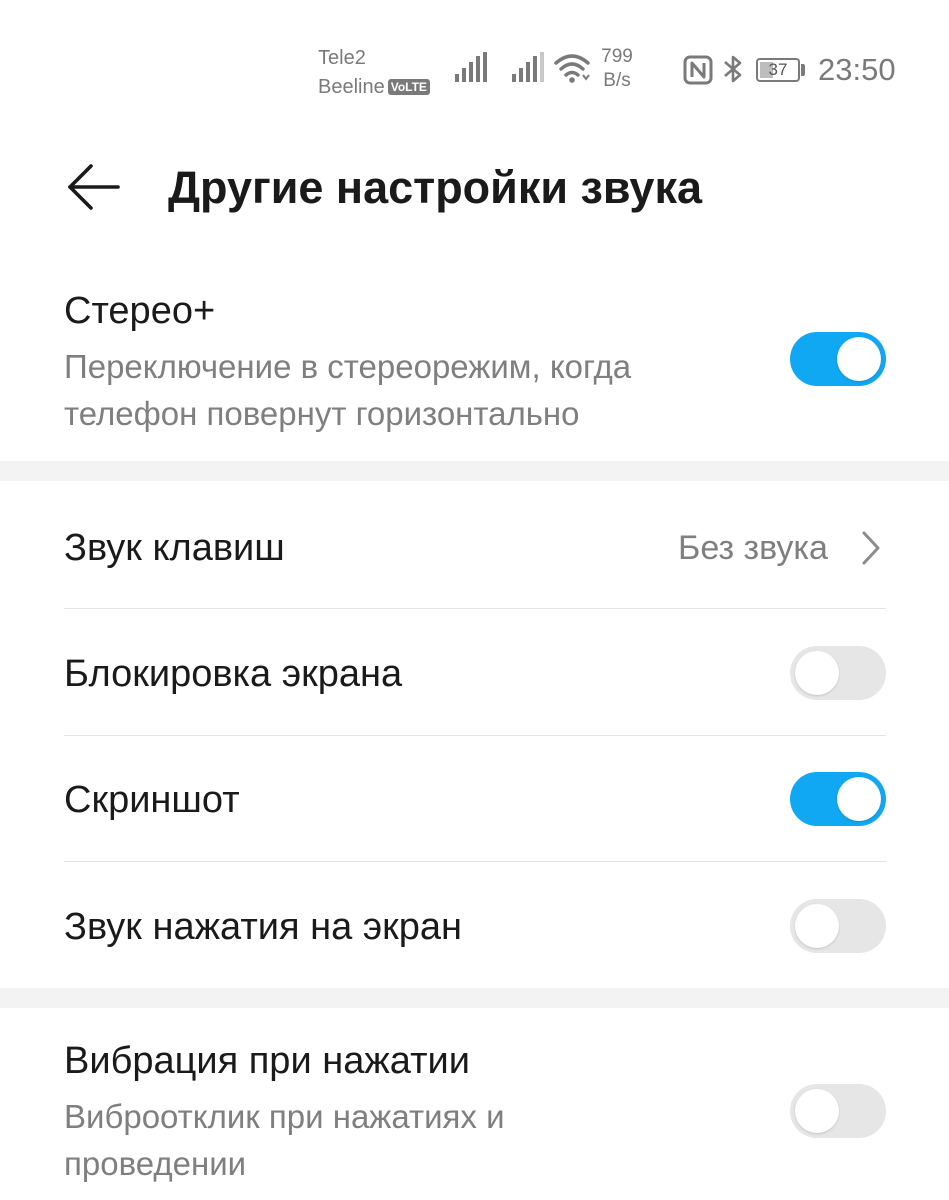  Describe the element at coordinates (572, 68) in the screenshot. I see `wifi-icon` at that location.